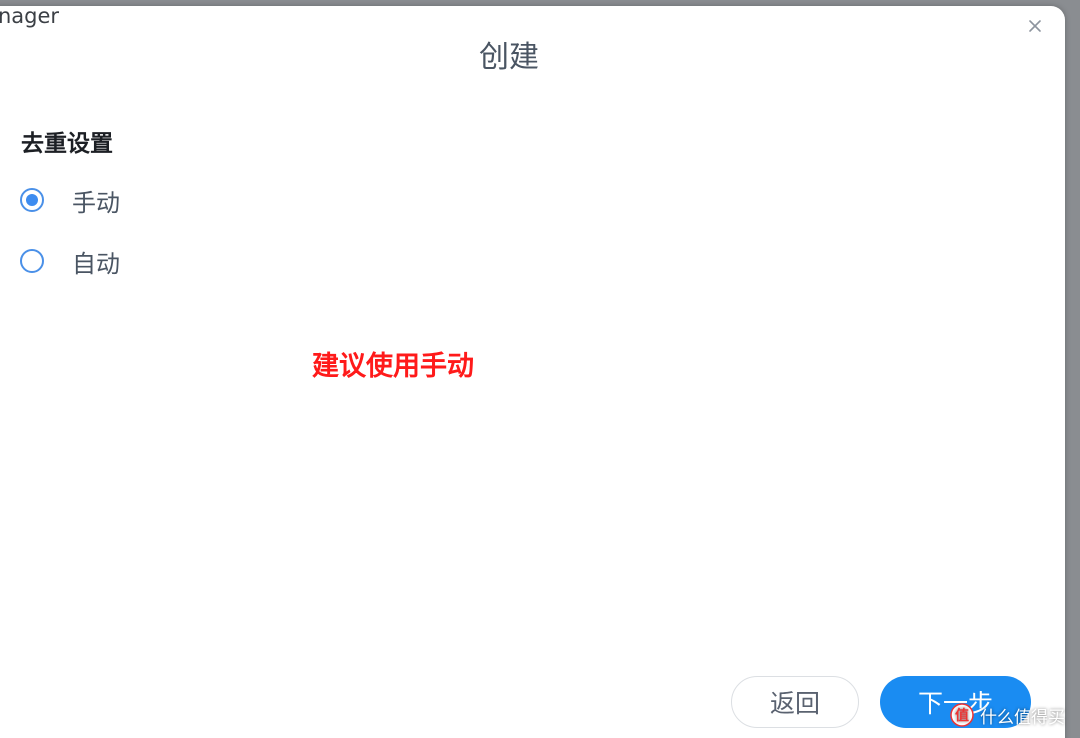 The width and height of the screenshot is (1080, 738). Describe the element at coordinates (795, 702) in the screenshot. I see `back-button: 返回` at that location.